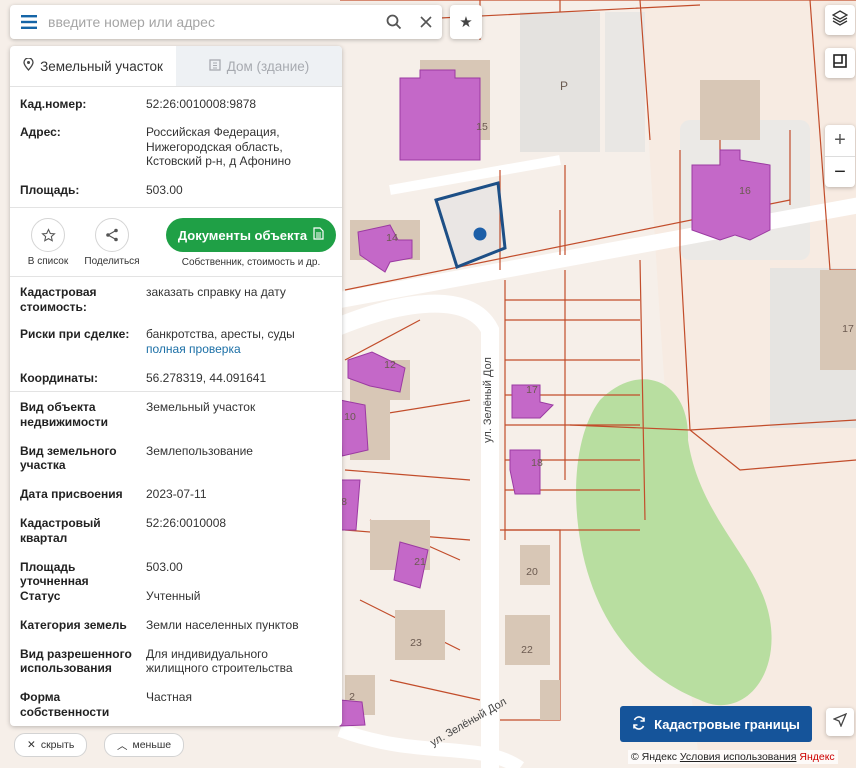 This screenshot has height=768, width=856. I want to click on field-label: Адрес:, so click(40, 132).